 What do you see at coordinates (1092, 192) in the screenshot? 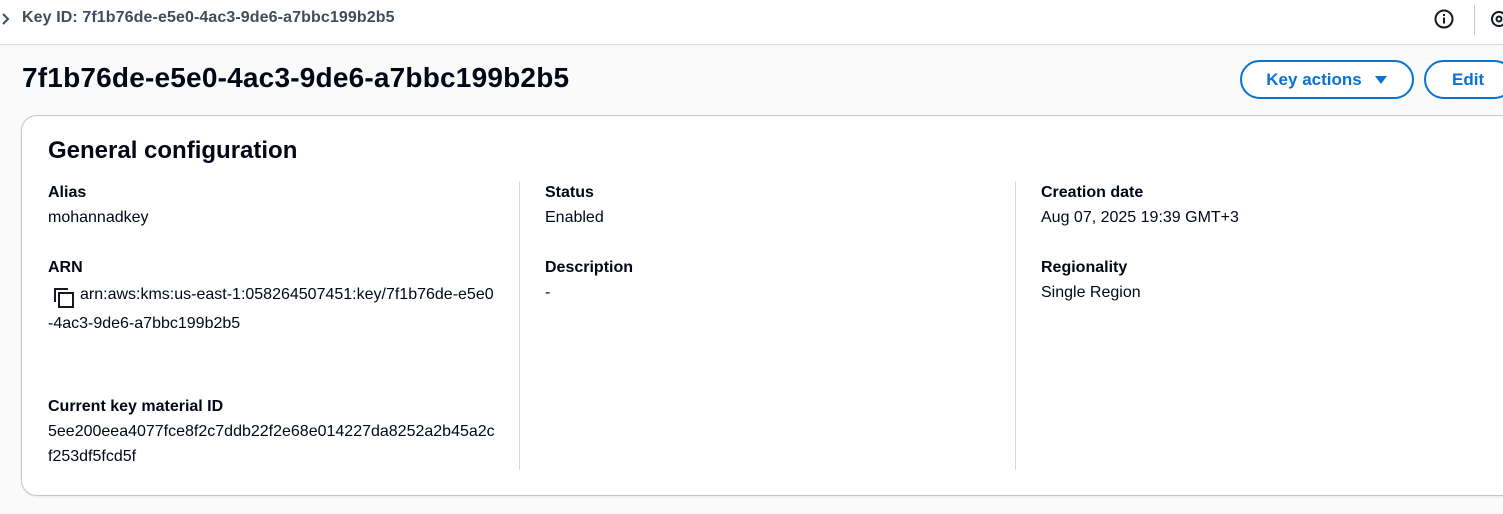
I see `creation-date-label: Creation date` at bounding box center [1092, 192].